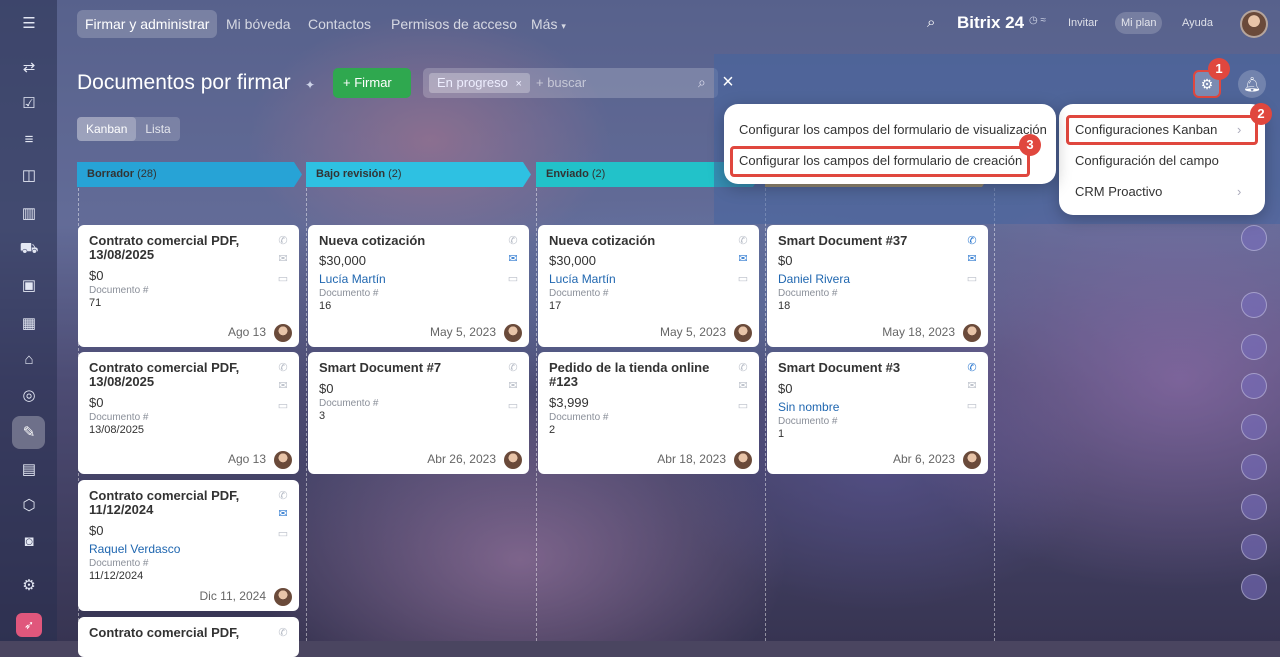 This screenshot has width=1280, height=657. What do you see at coordinates (418, 174) in the screenshot?
I see `column-header-bajo-revision: Bajo revisión (2)` at bounding box center [418, 174].